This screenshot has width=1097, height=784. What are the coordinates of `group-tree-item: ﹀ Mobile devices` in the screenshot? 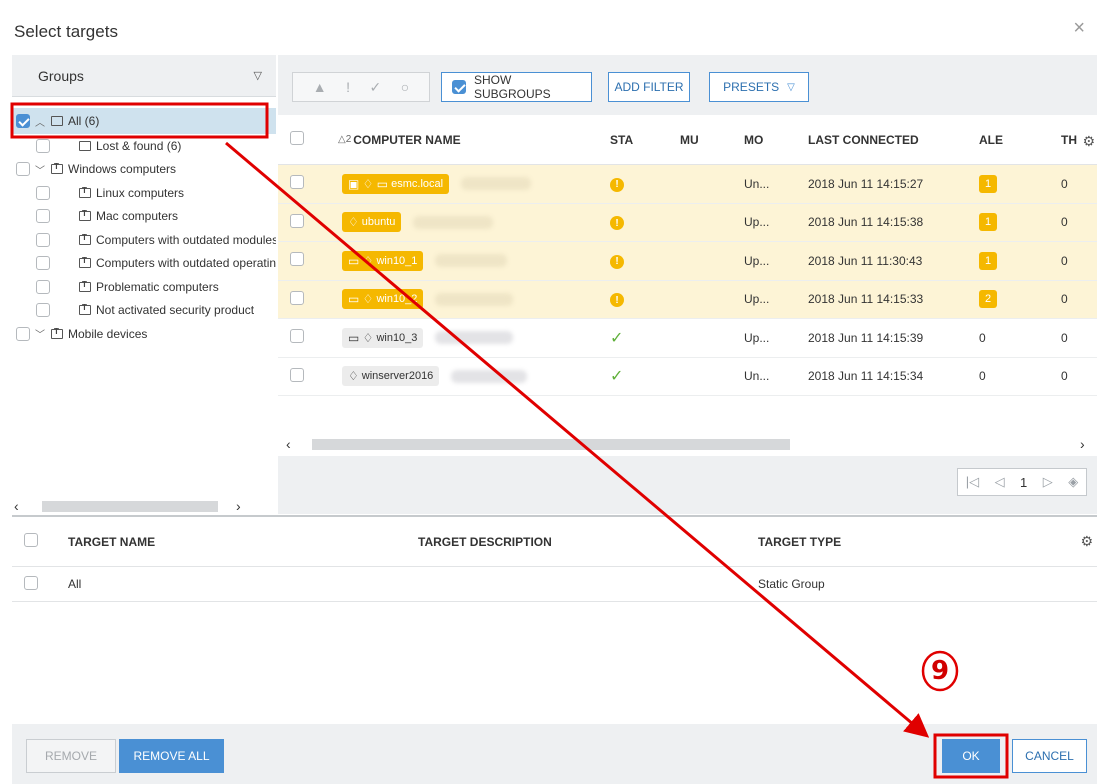 It's located at (144, 334).